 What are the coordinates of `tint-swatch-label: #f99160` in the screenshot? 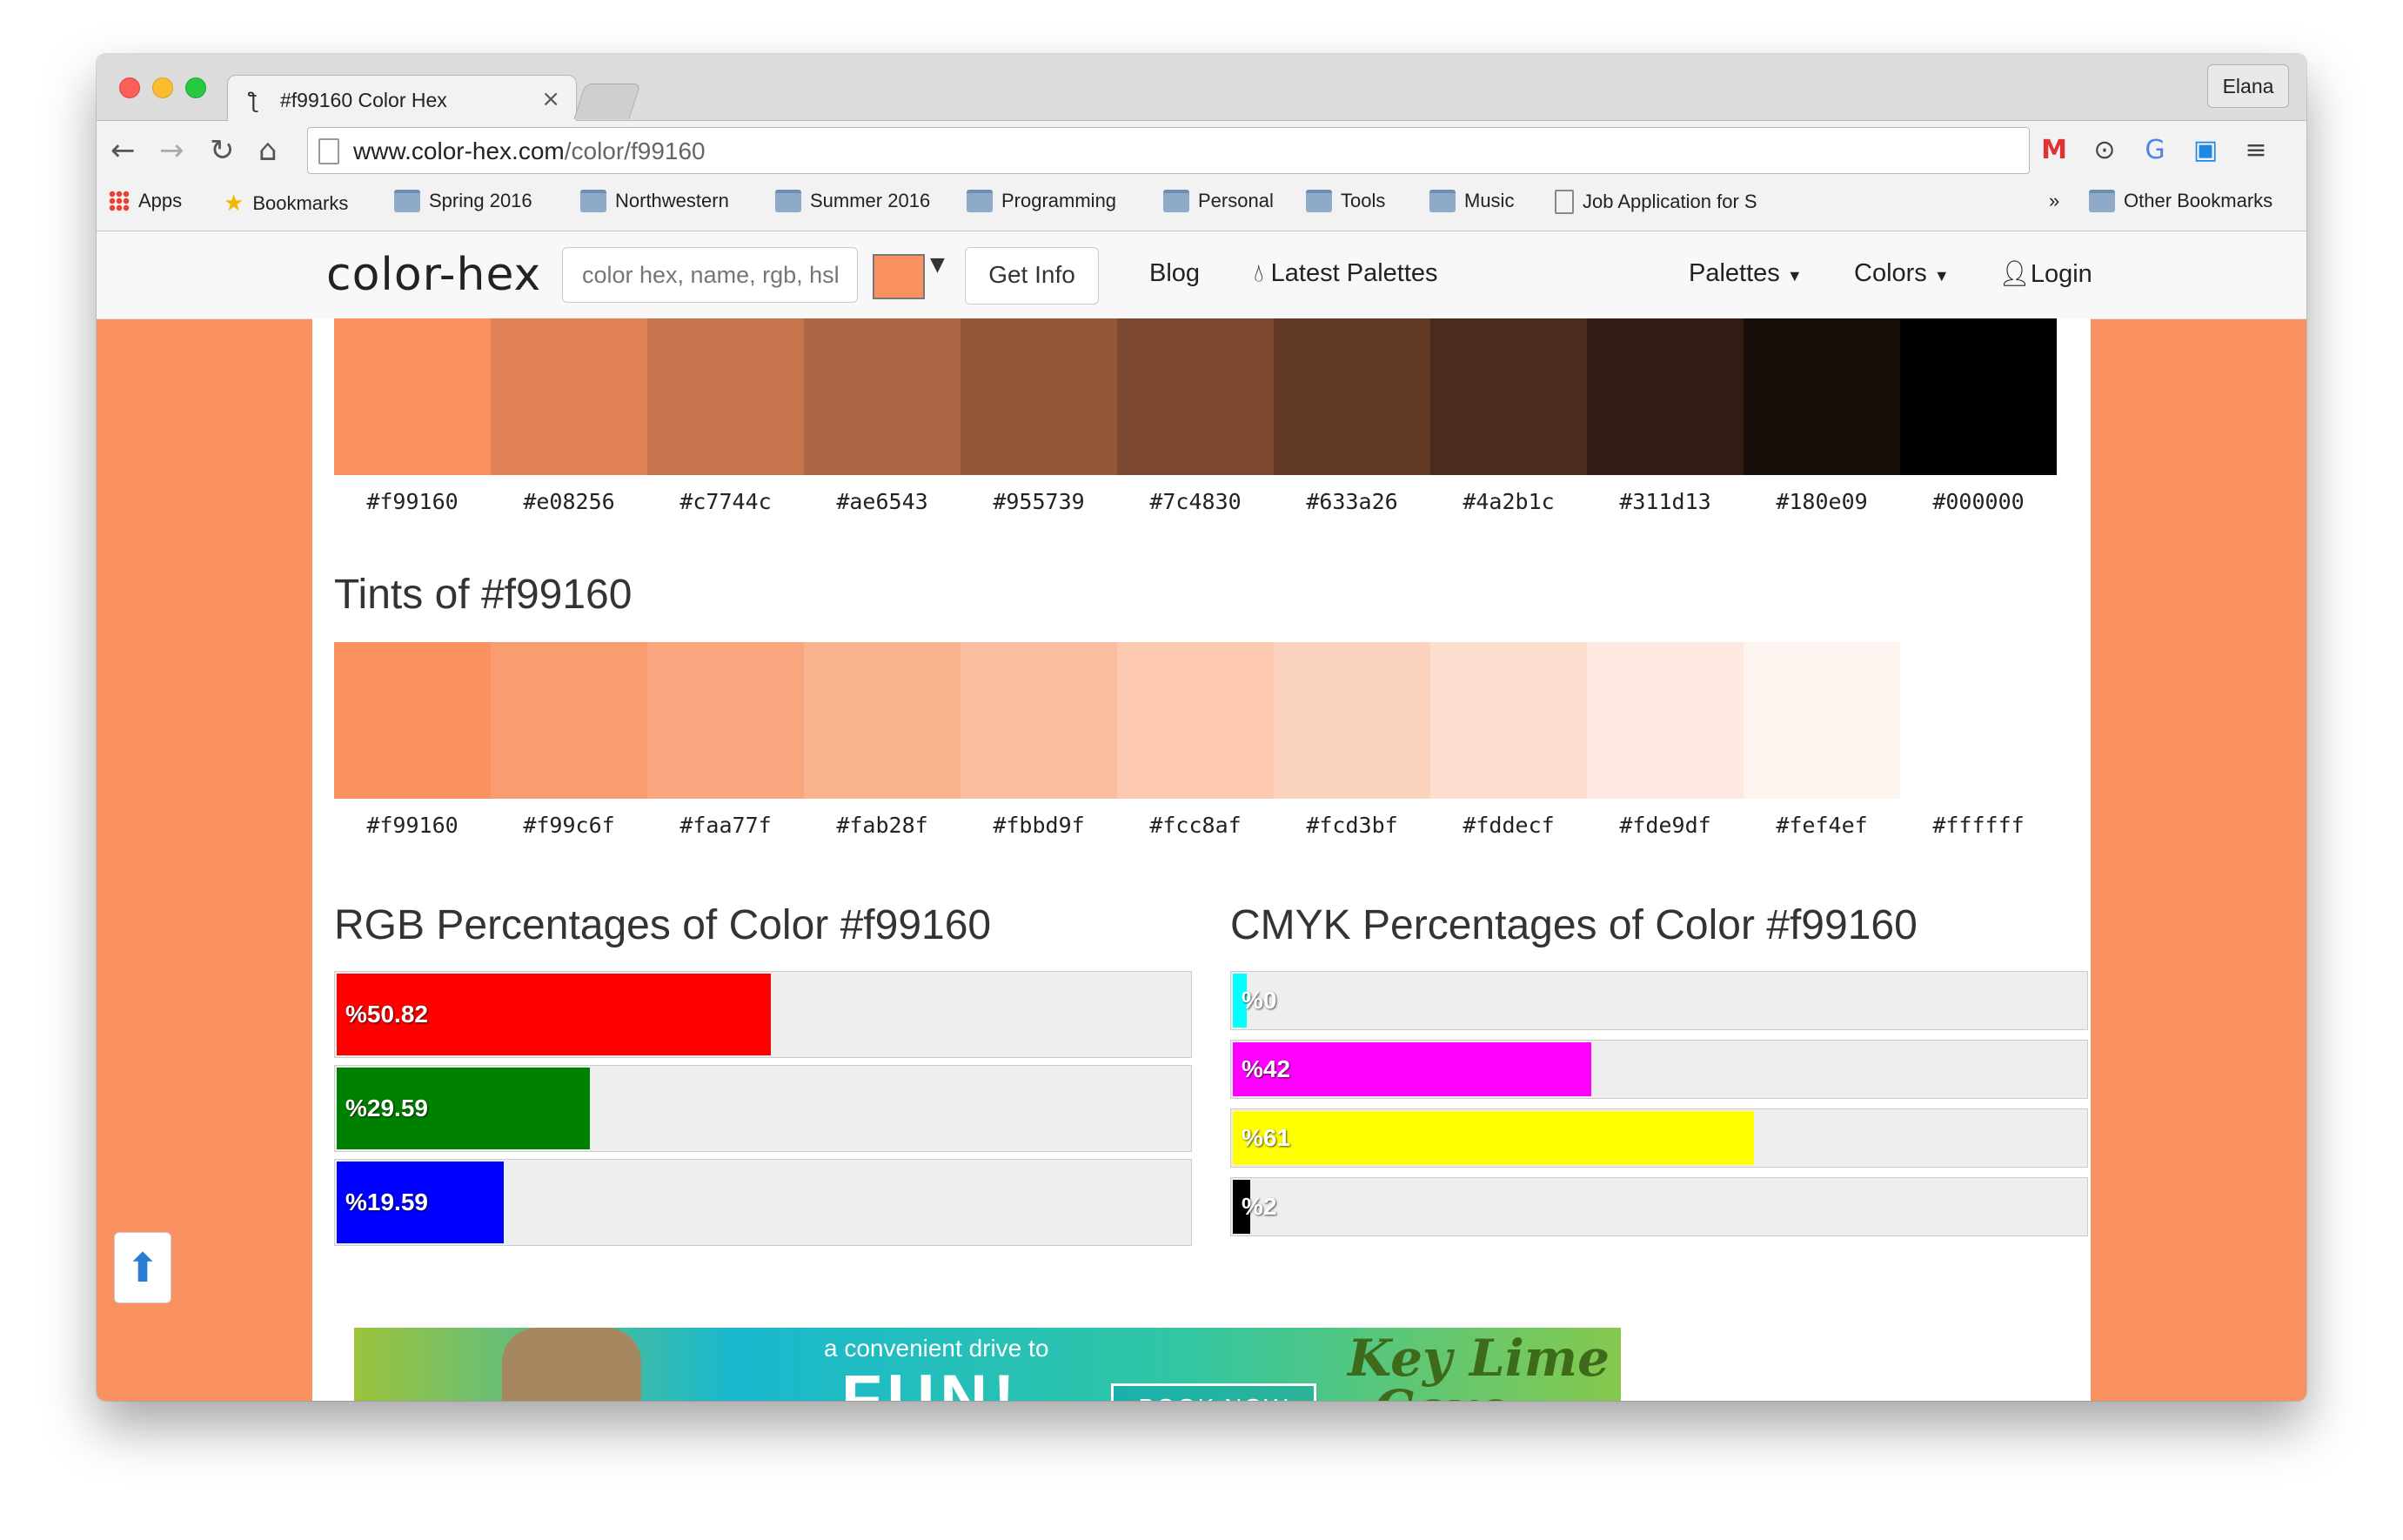 It's located at (412, 825).